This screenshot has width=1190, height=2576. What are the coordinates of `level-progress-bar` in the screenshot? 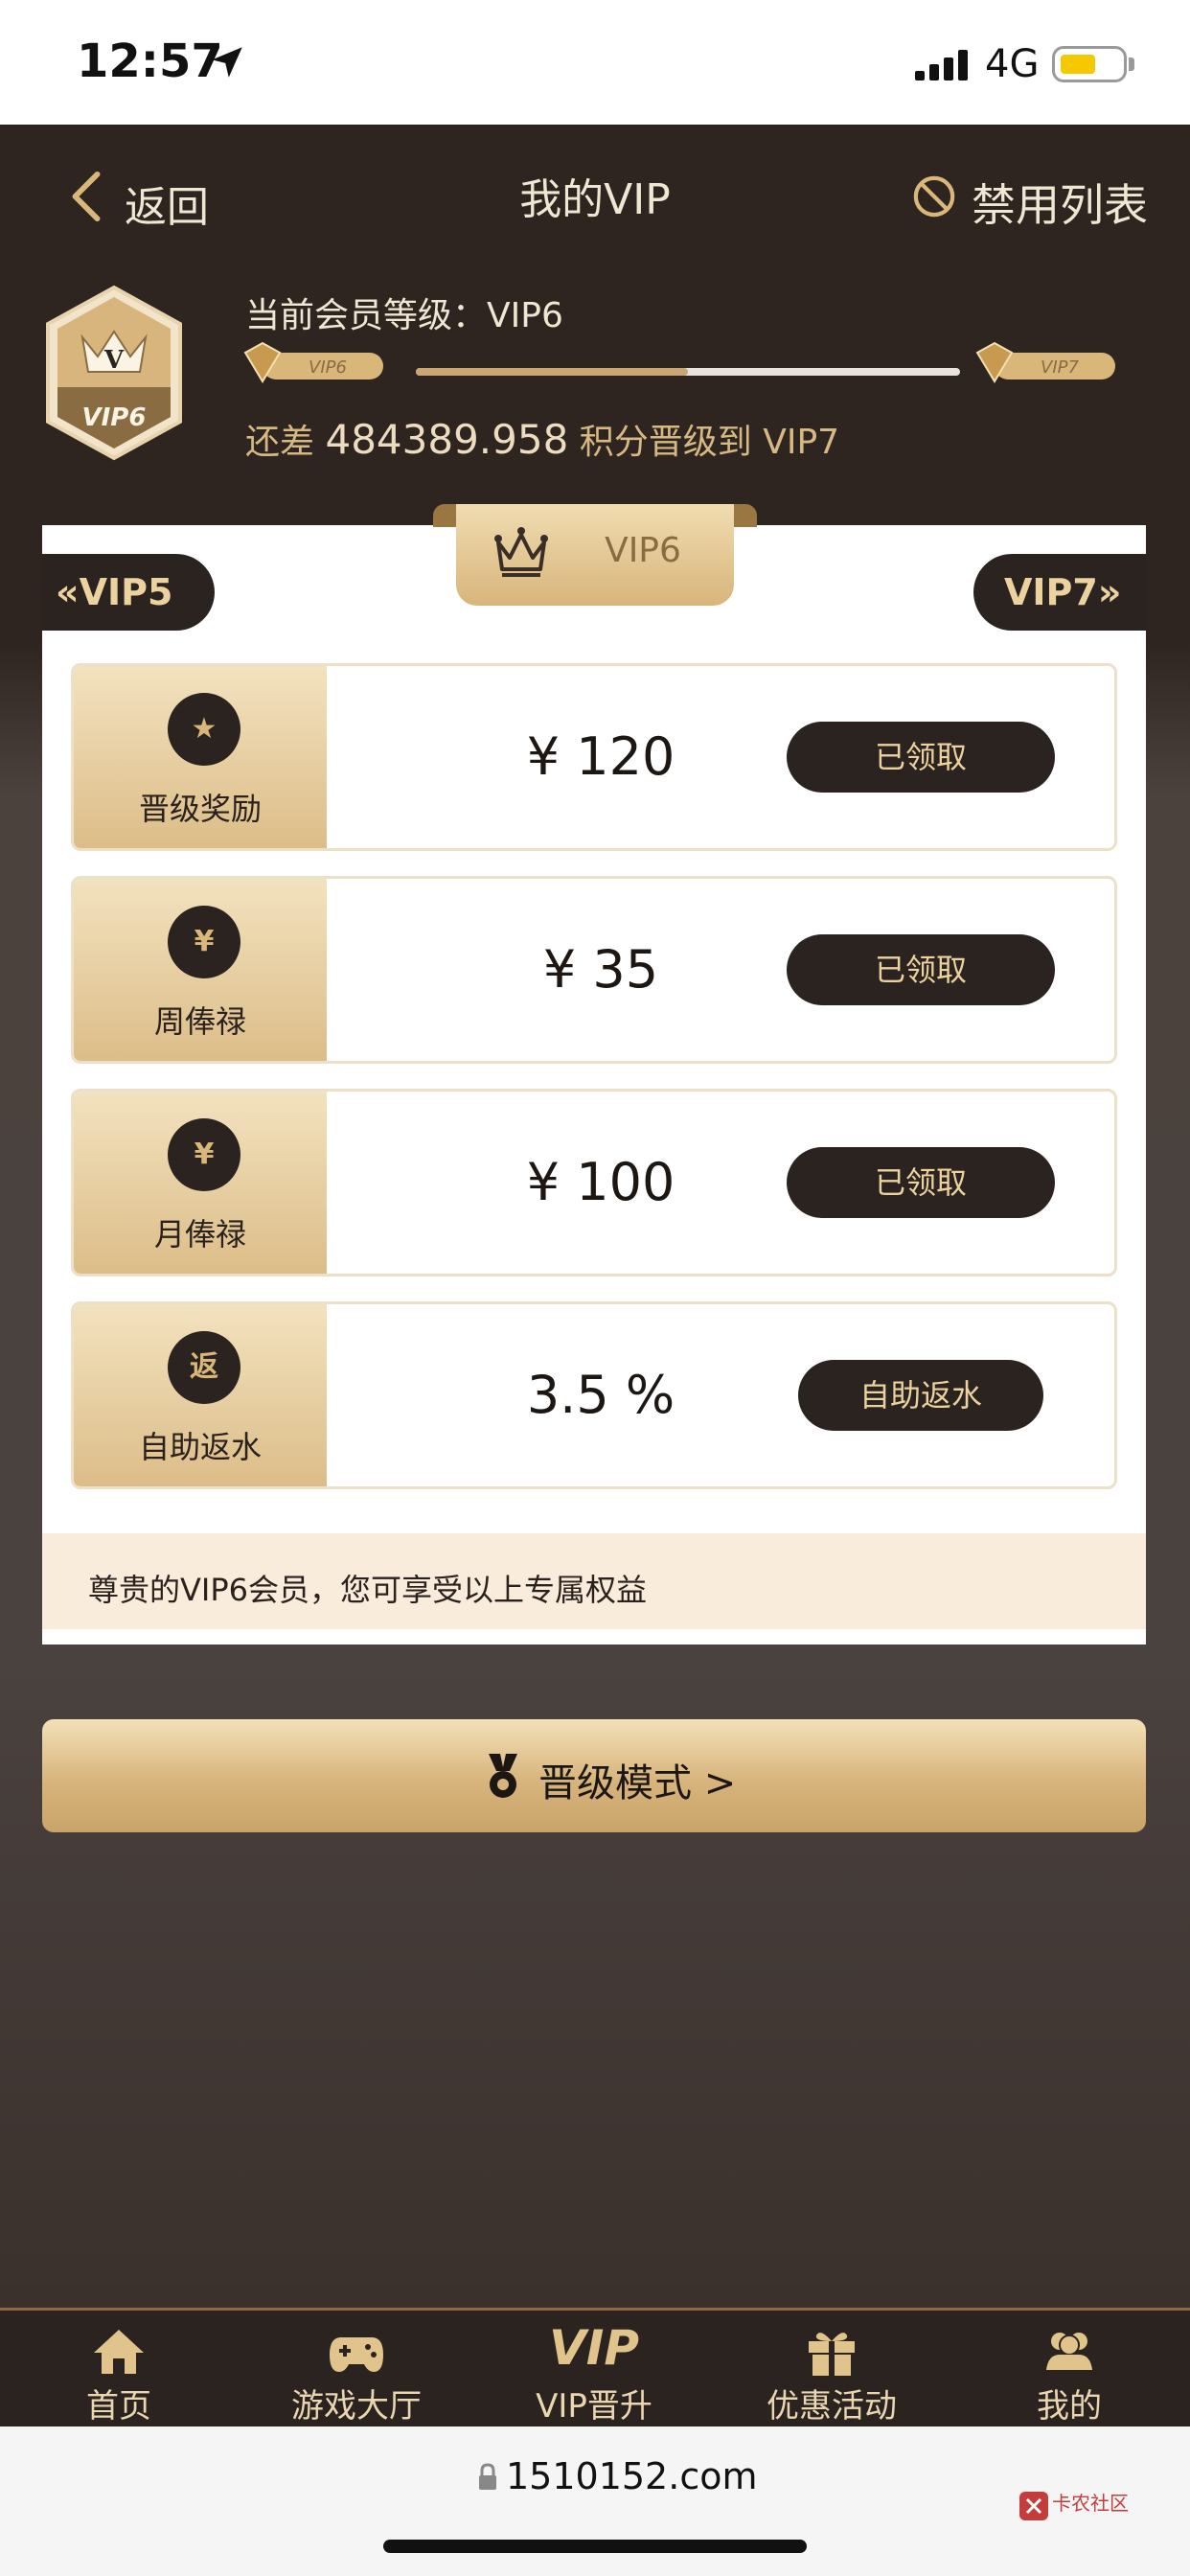 It's located at (688, 372).